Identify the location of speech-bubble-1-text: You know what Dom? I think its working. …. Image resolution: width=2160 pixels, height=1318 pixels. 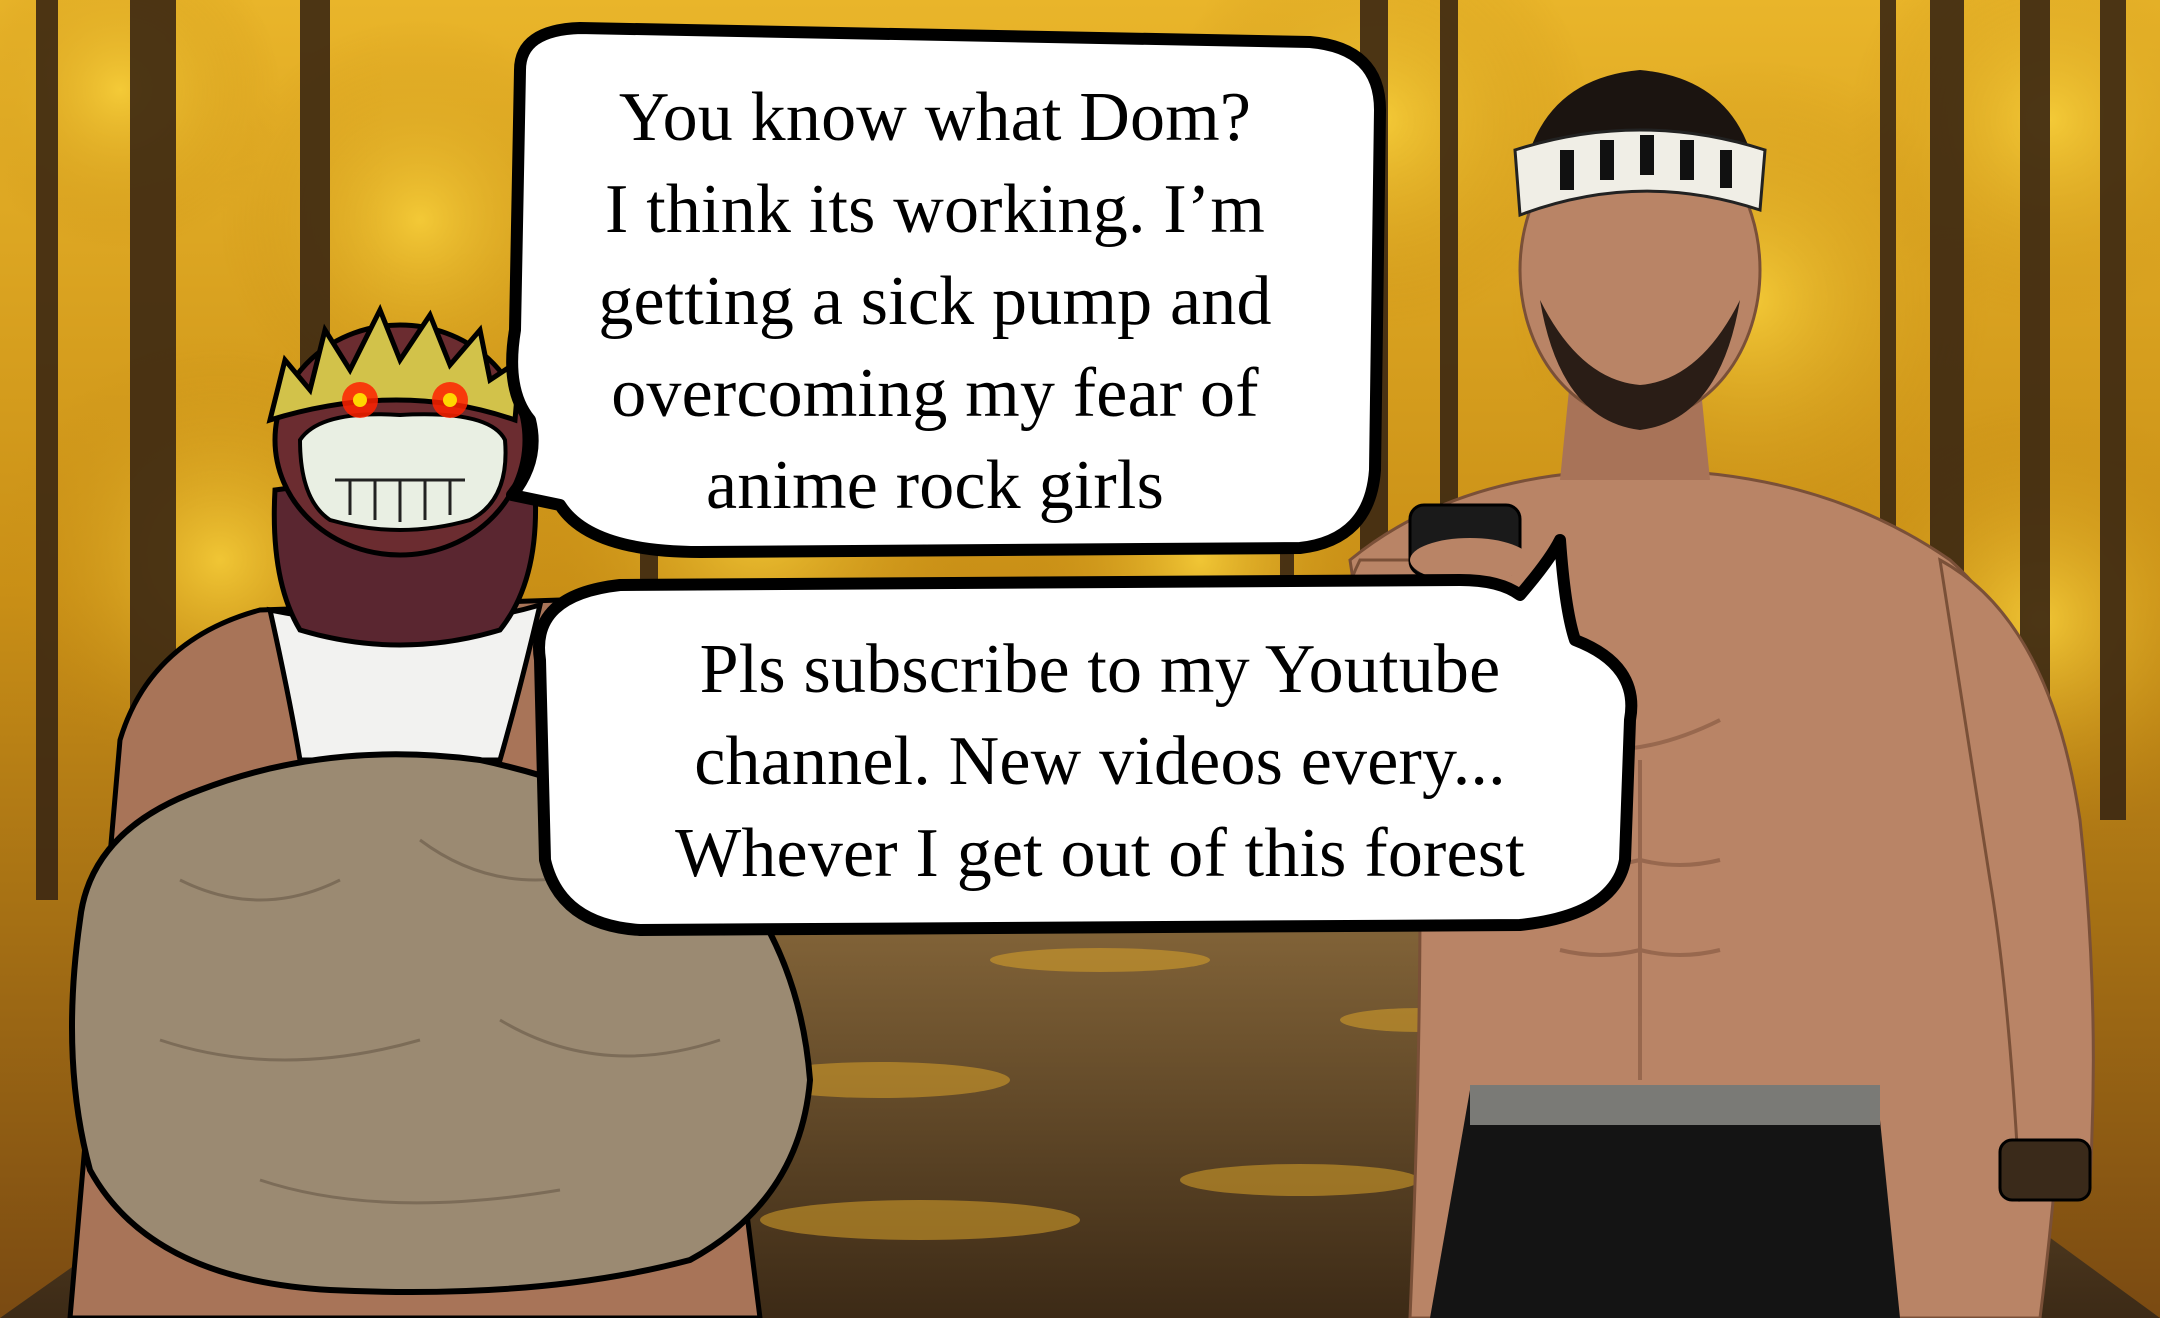
(935, 302).